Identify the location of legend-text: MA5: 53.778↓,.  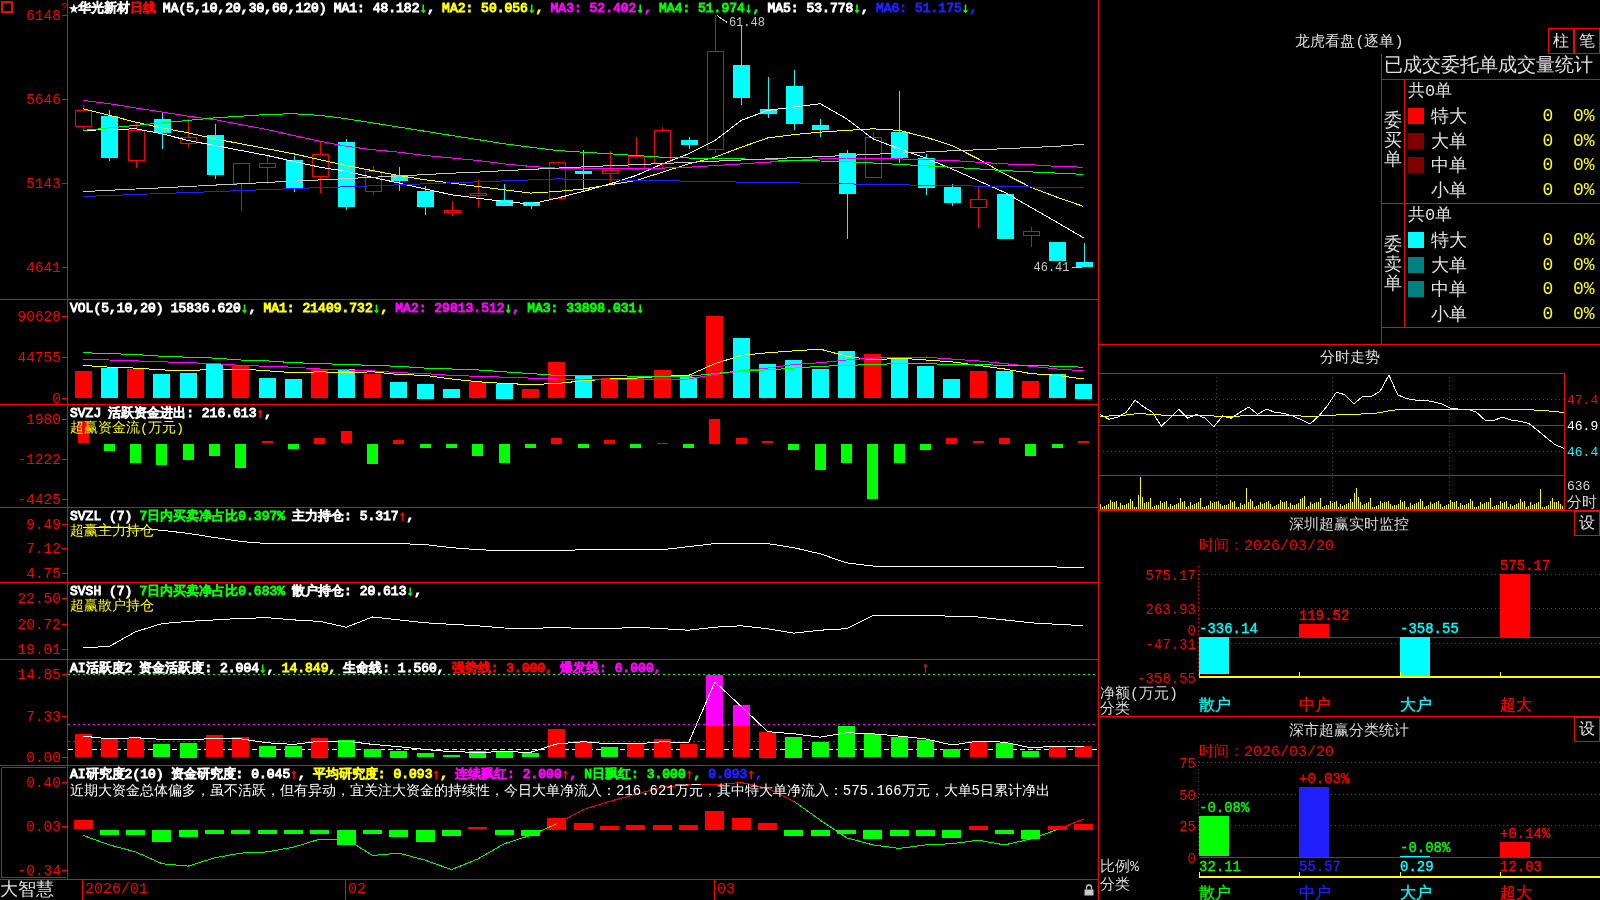
(818, 8).